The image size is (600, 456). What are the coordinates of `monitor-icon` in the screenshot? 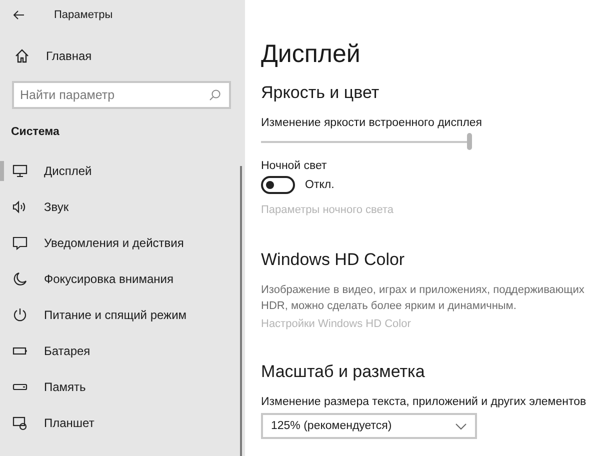 It's located at (20, 171).